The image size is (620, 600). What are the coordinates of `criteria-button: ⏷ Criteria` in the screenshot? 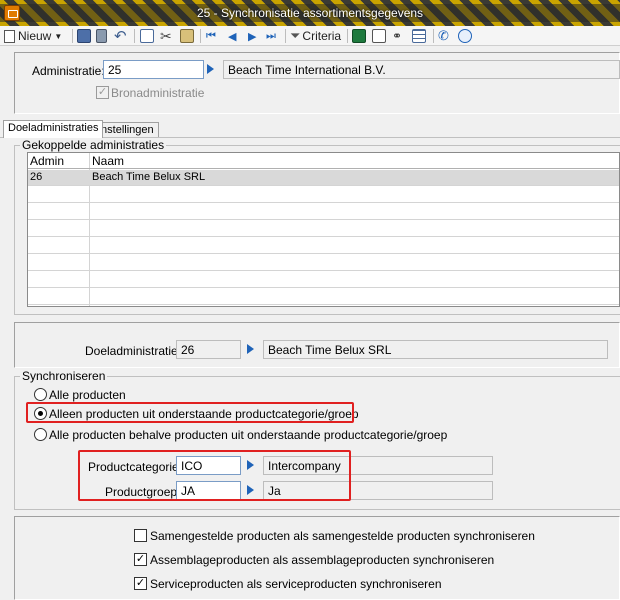 It's located at (315, 36).